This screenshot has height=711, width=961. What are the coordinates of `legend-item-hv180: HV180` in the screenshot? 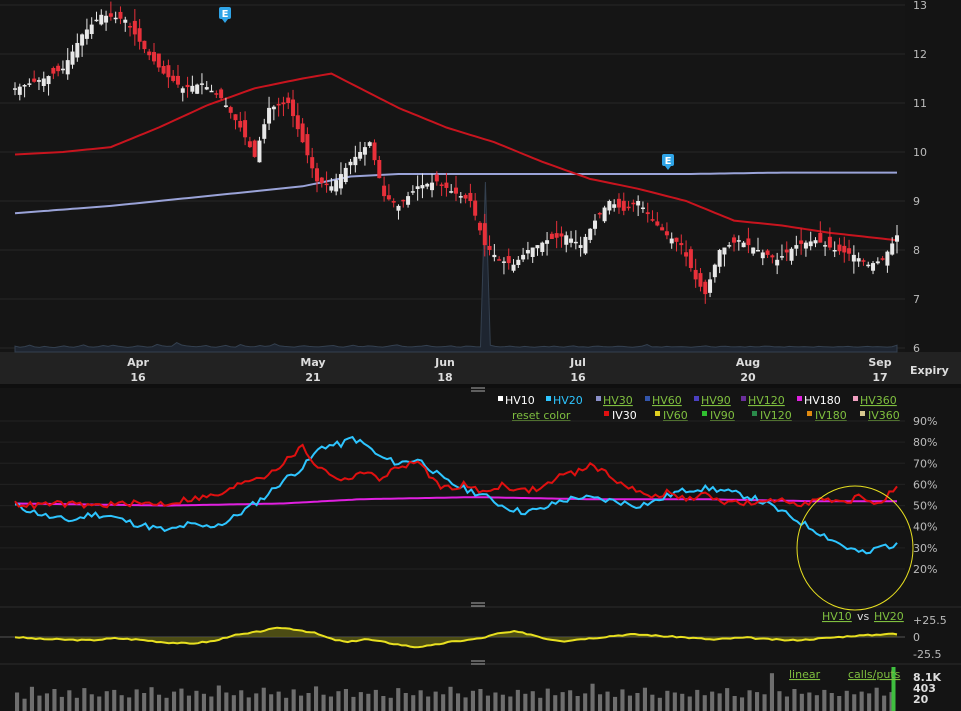 It's located at (822, 400).